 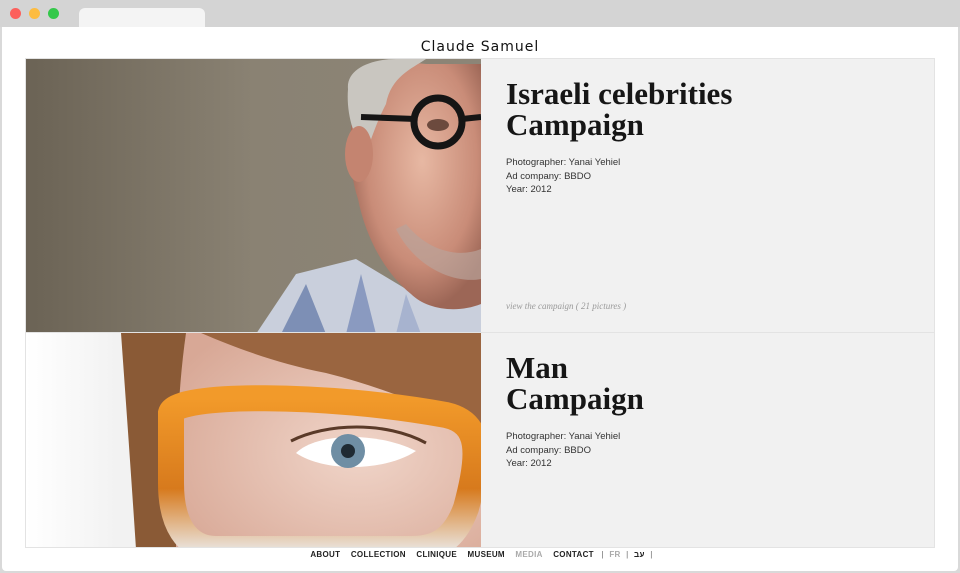 I want to click on minimize-window-button, so click(x=34, y=13).